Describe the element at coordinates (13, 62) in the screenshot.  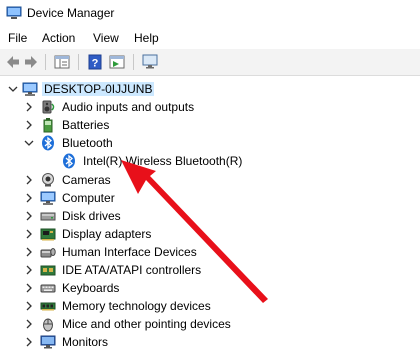
I see `back-icon` at that location.